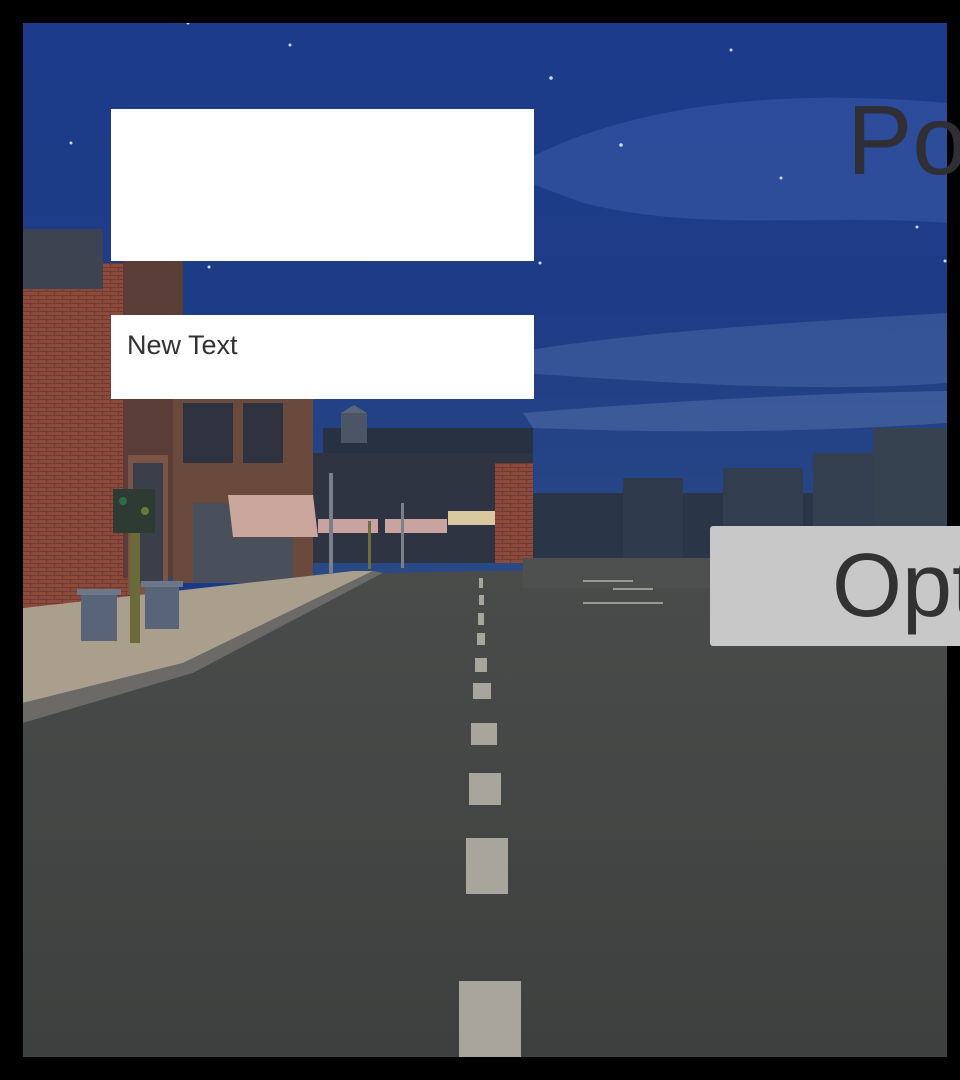 This screenshot has width=960, height=1080. I want to click on options-button: Opt, so click(835, 586).